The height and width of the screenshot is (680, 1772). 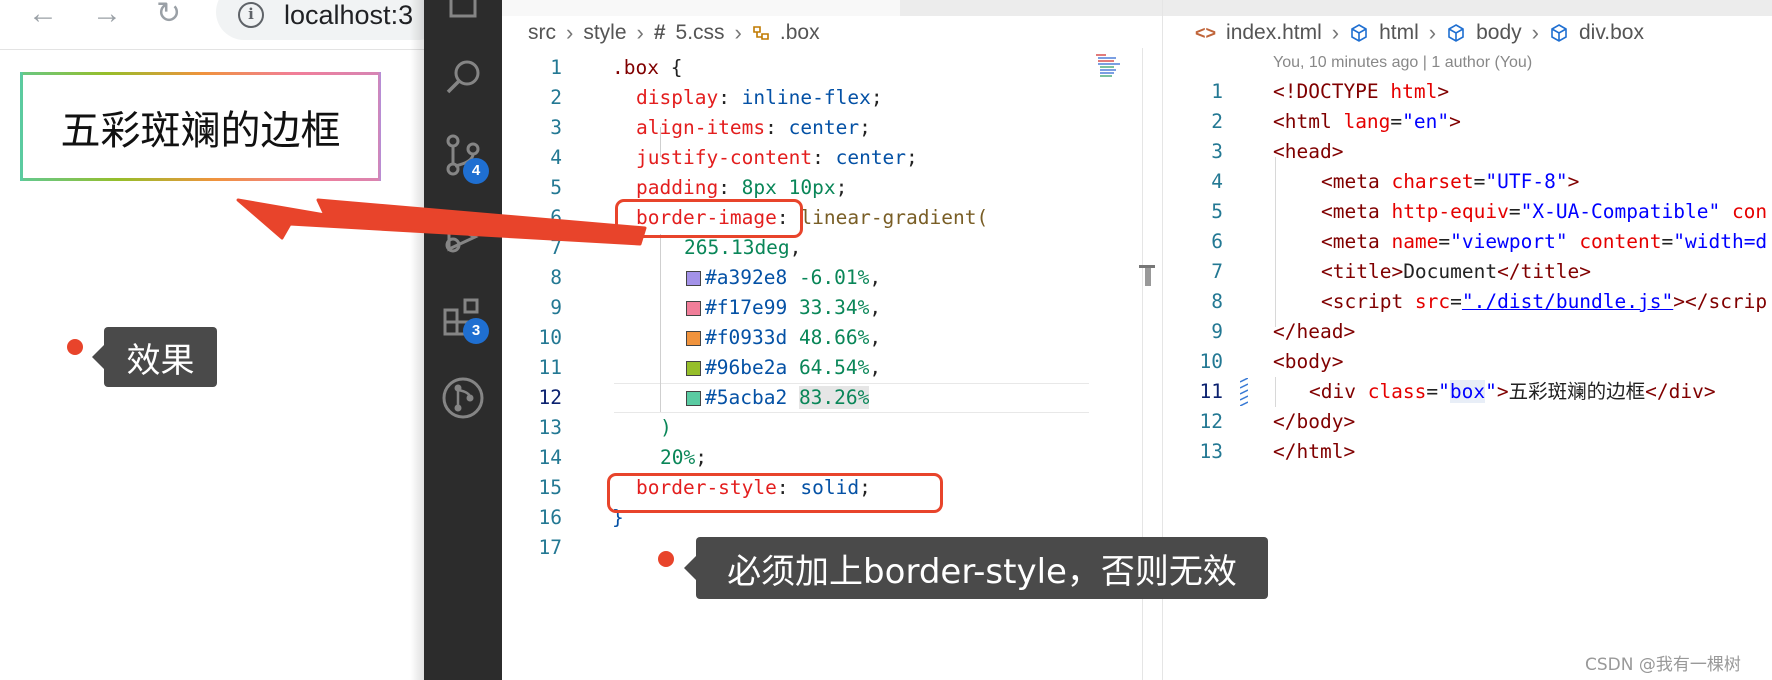 What do you see at coordinates (476, 171) in the screenshot?
I see `source-control-badge: 4` at bounding box center [476, 171].